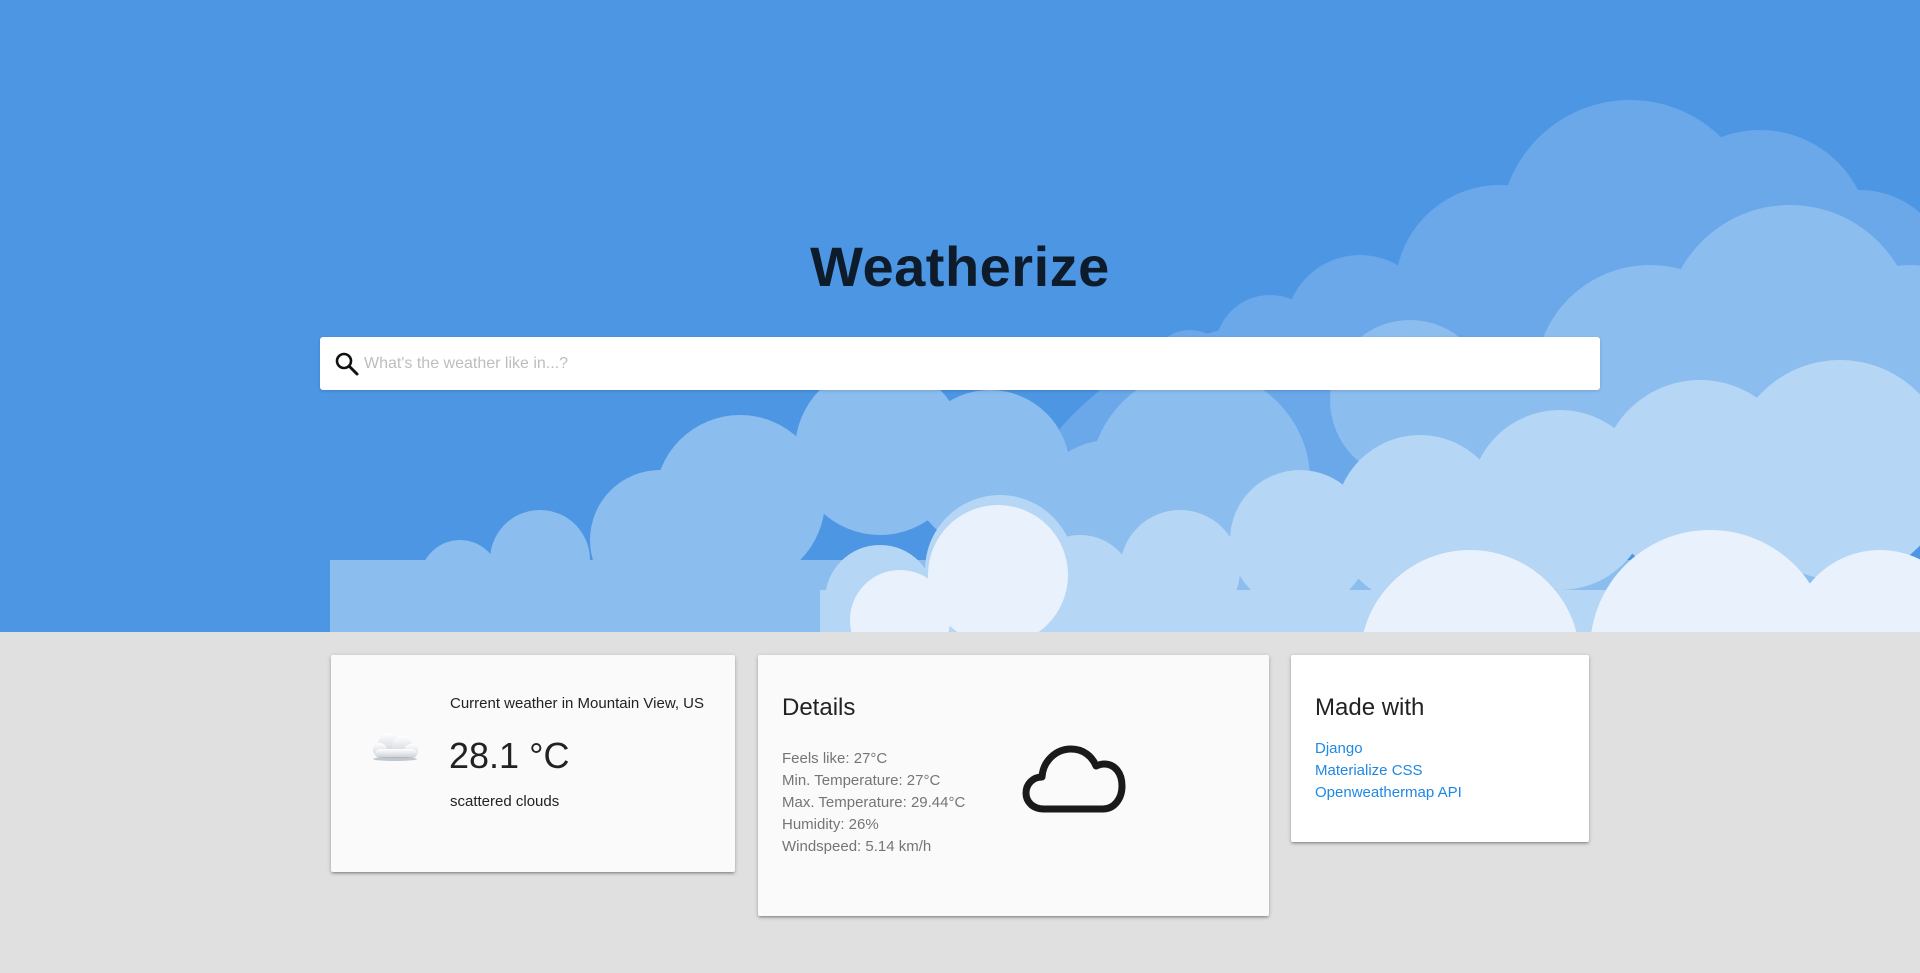 The height and width of the screenshot is (973, 1920). I want to click on link-openweathermap-api: Openweathermap API, so click(1388, 792).